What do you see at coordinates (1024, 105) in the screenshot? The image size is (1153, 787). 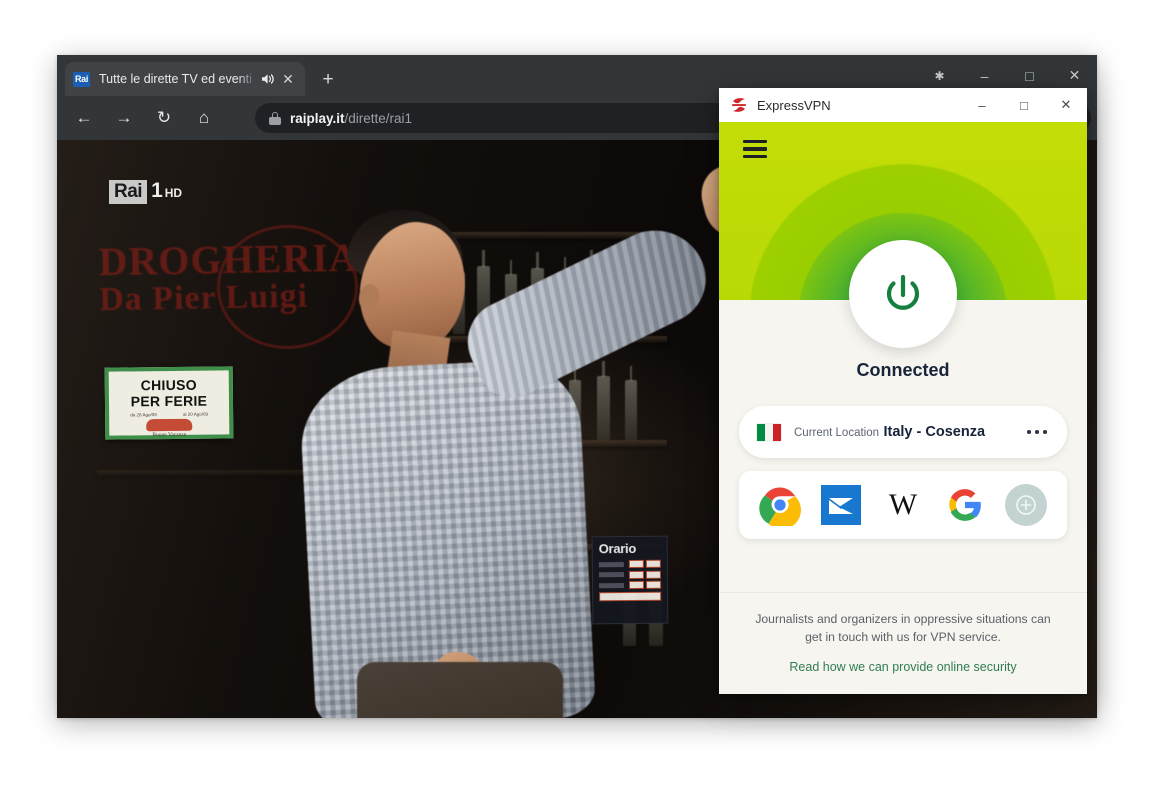 I see `vpn-maximize-button: □` at bounding box center [1024, 105].